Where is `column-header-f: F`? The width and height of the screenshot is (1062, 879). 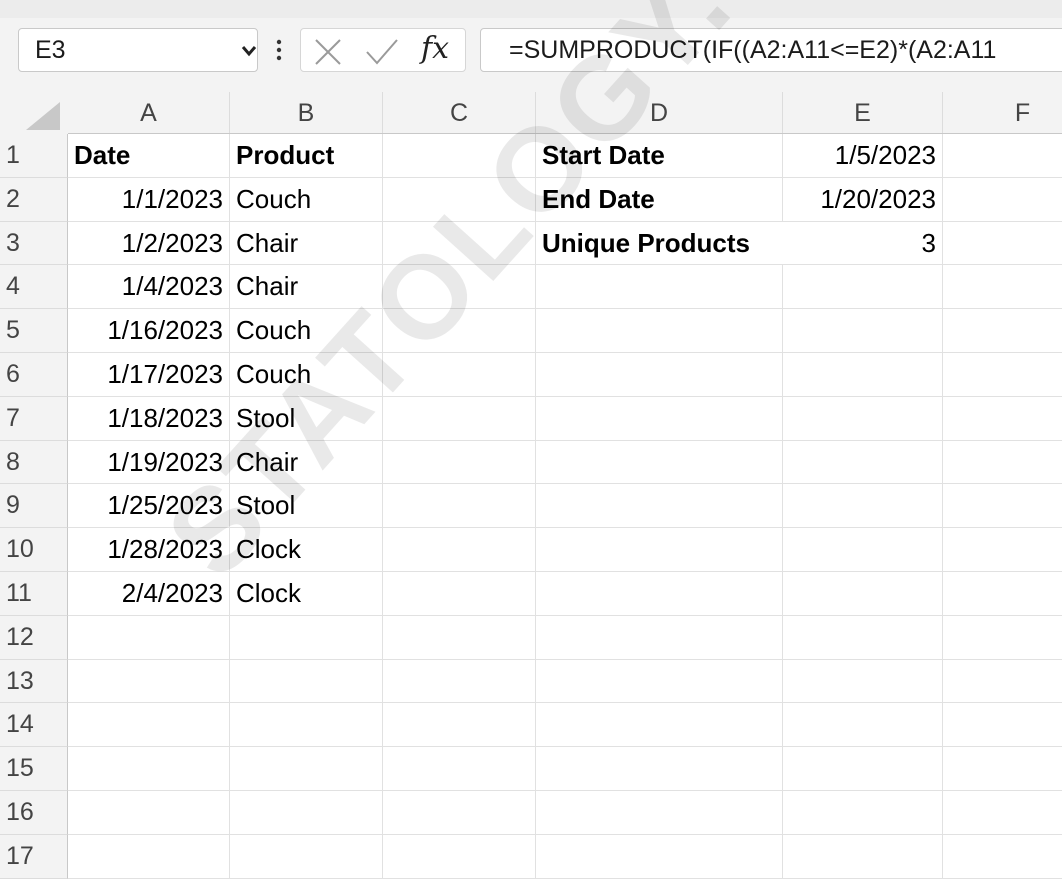
column-header-f: F is located at coordinates (1002, 113).